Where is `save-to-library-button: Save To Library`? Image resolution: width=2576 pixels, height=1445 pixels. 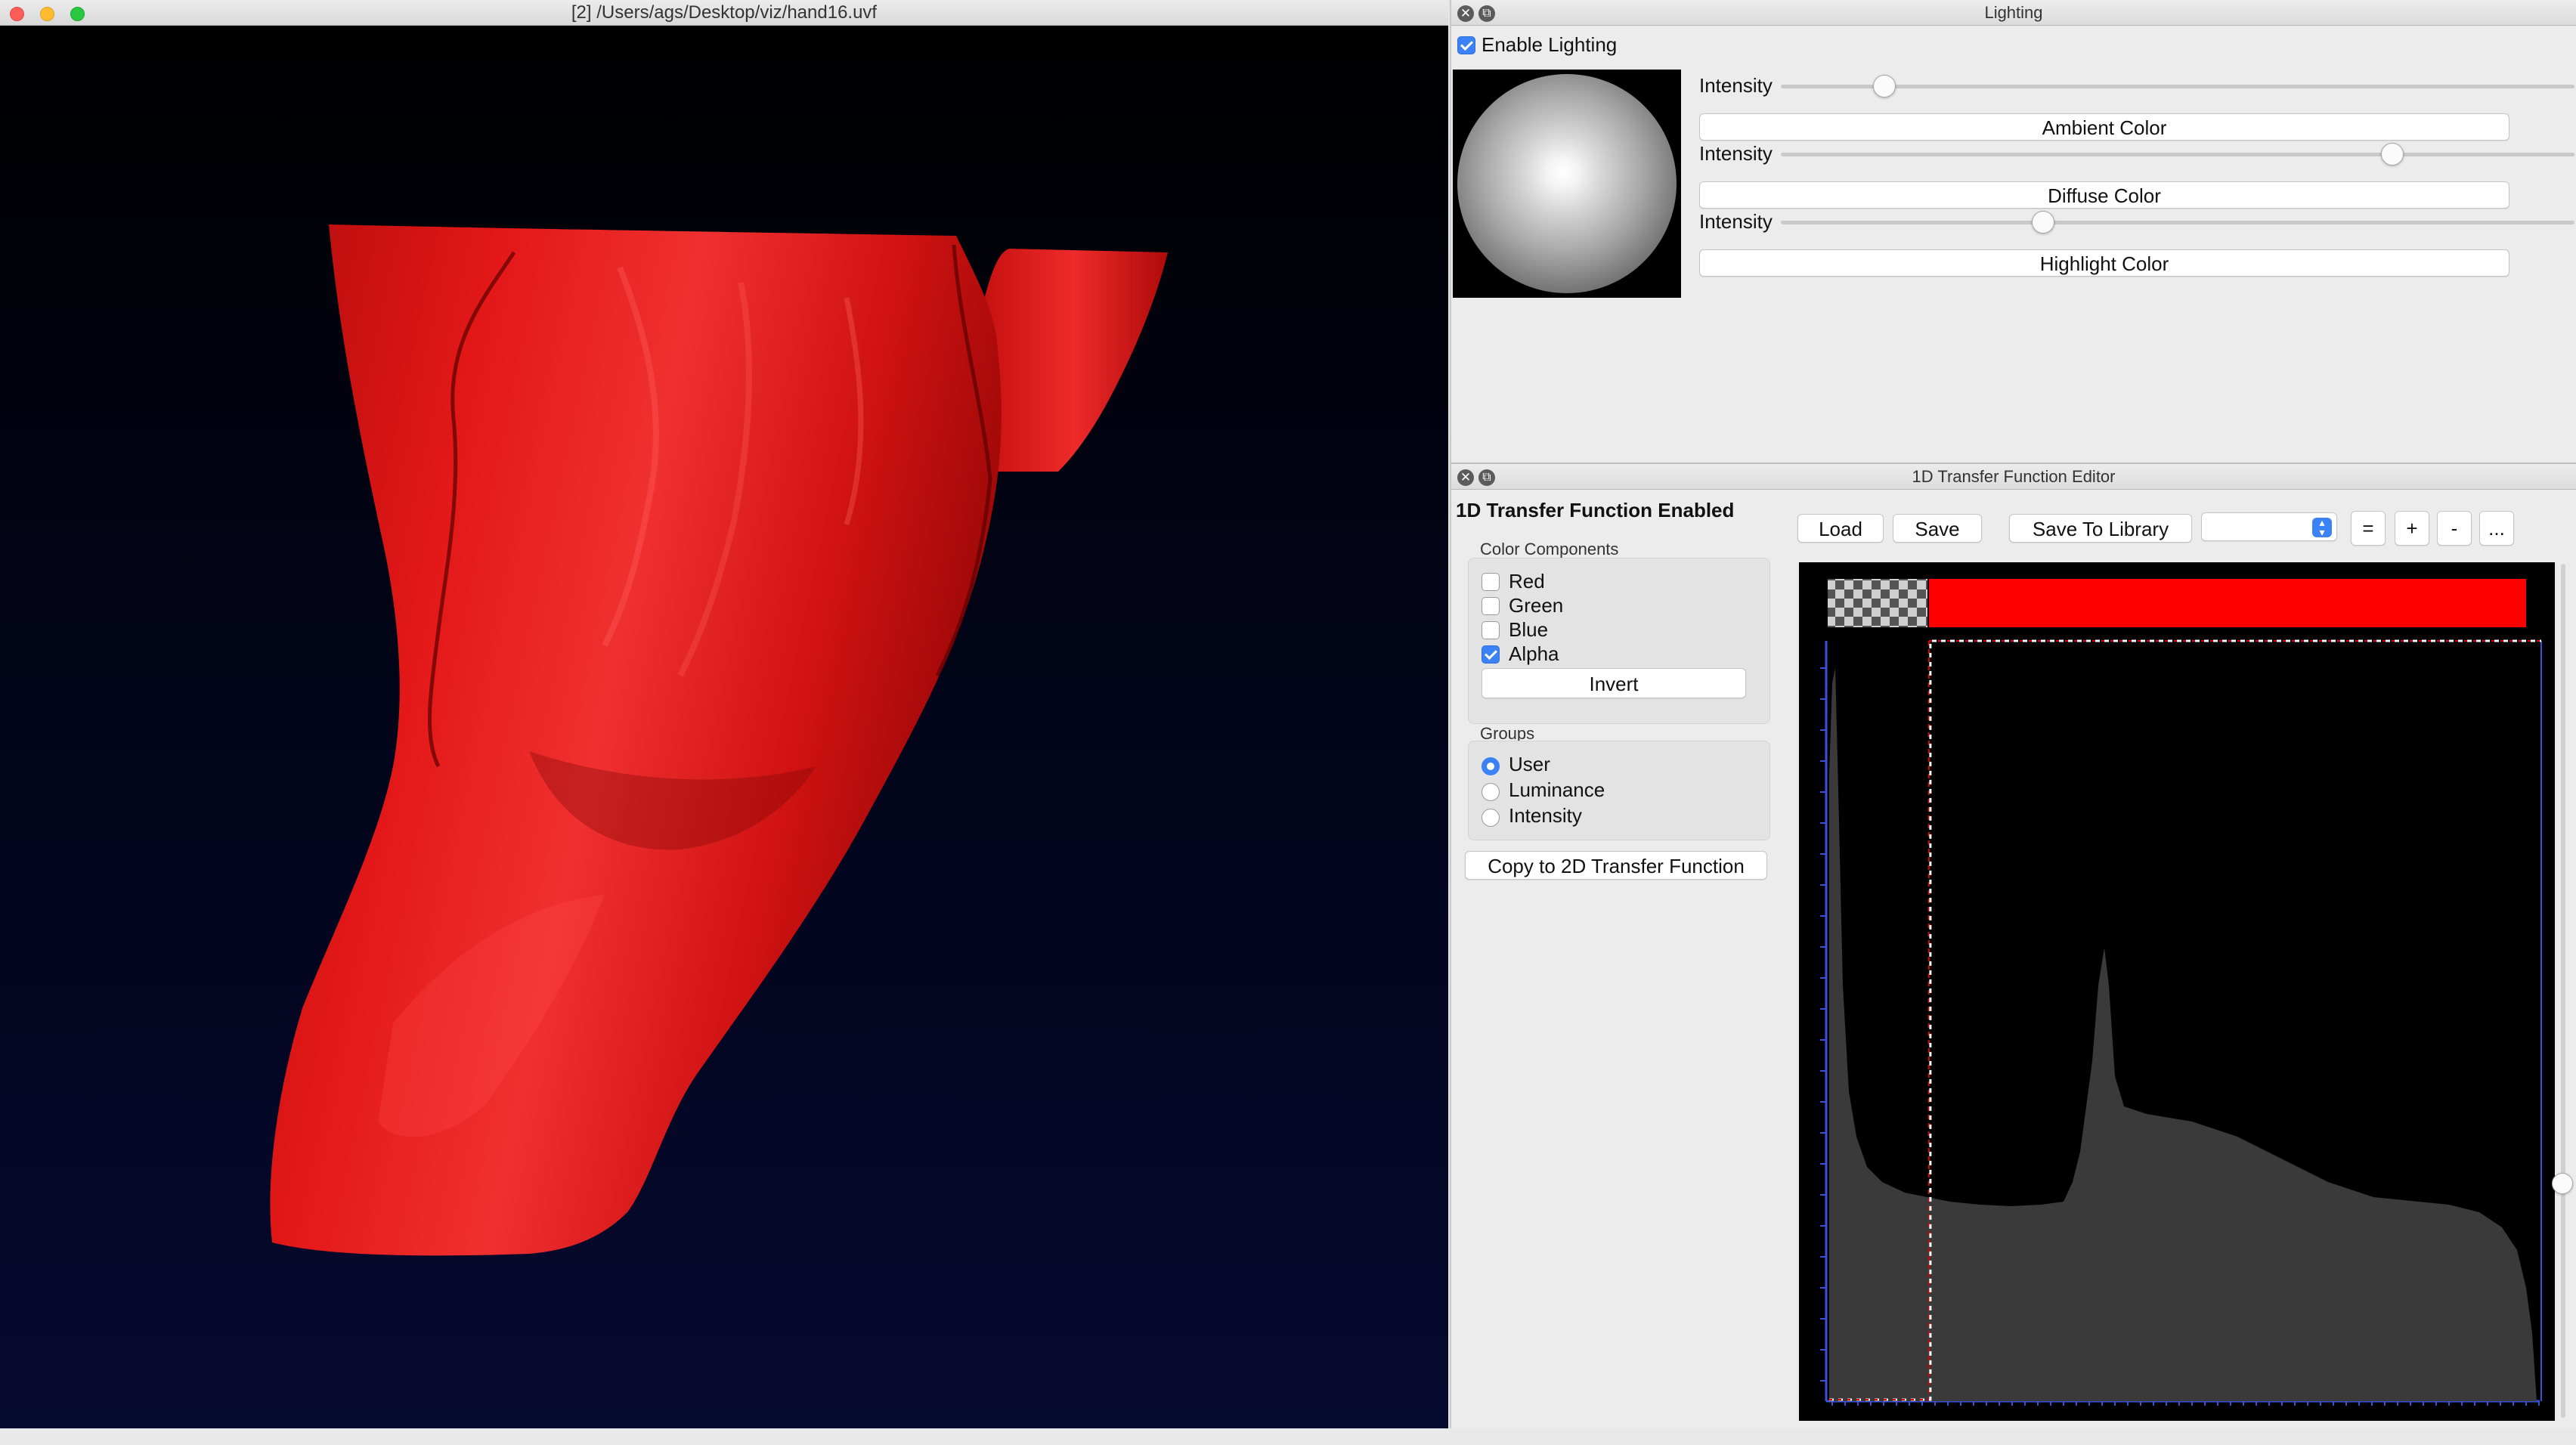 save-to-library-button: Save To Library is located at coordinates (2100, 528).